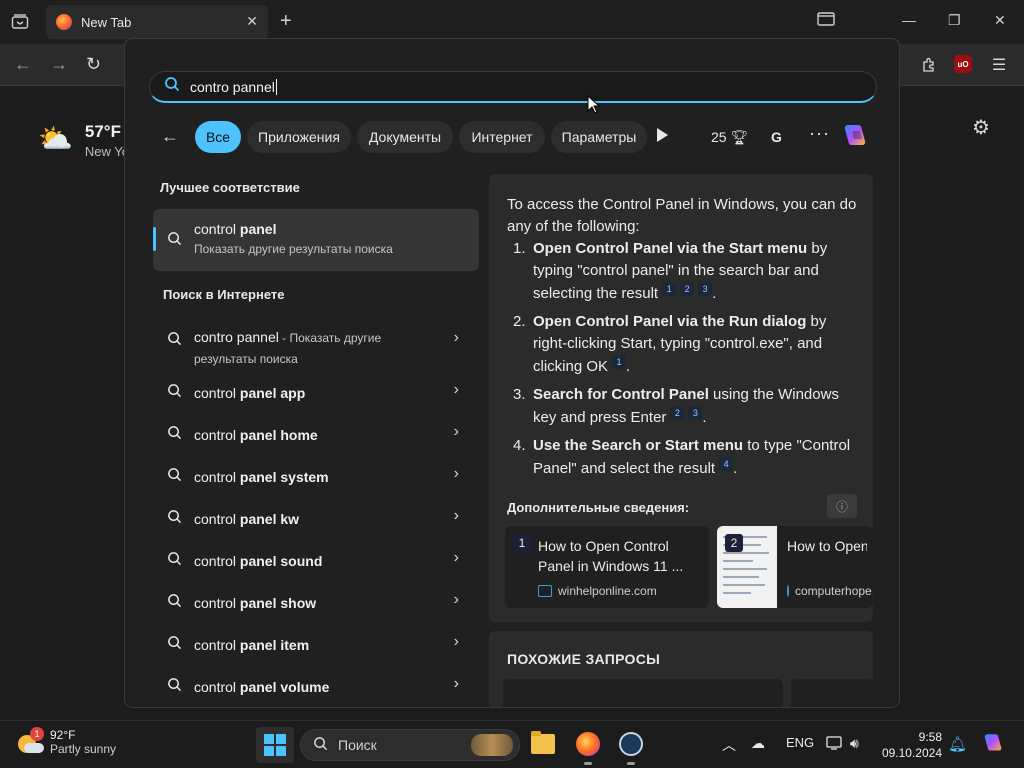  Describe the element at coordinates (106, 151) in the screenshot. I see `newtab-weather-location: New Yo` at that location.